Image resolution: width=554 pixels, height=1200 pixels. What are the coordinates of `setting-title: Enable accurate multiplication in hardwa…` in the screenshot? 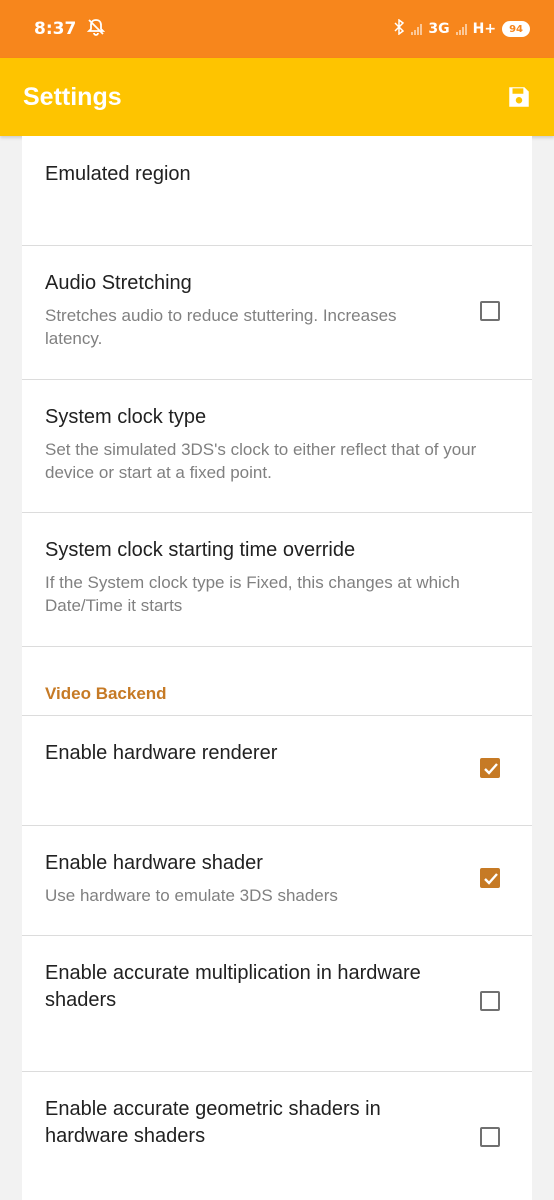 It's located at (233, 986).